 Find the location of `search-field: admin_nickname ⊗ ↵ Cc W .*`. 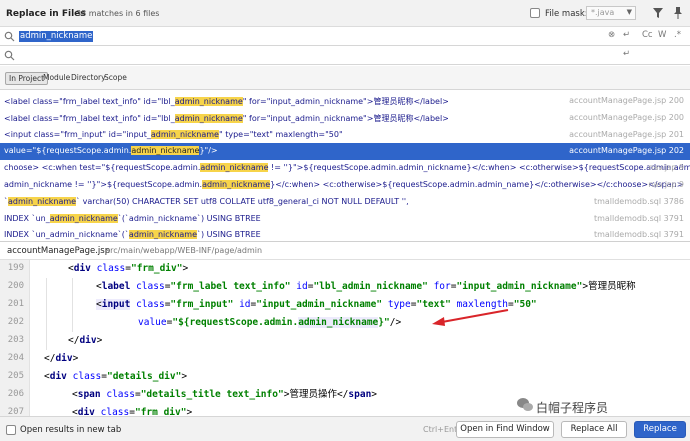

search-field: admin_nickname ⊗ ↵ Cc W .* is located at coordinates (345, 36).